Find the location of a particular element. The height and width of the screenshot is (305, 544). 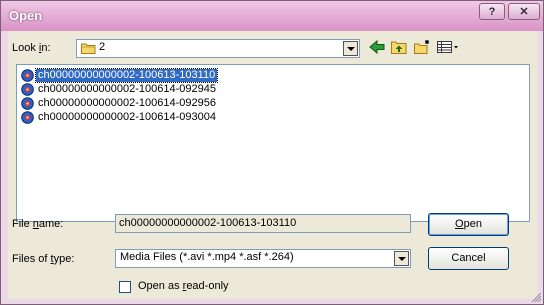

new-folder-icon is located at coordinates (422, 47).